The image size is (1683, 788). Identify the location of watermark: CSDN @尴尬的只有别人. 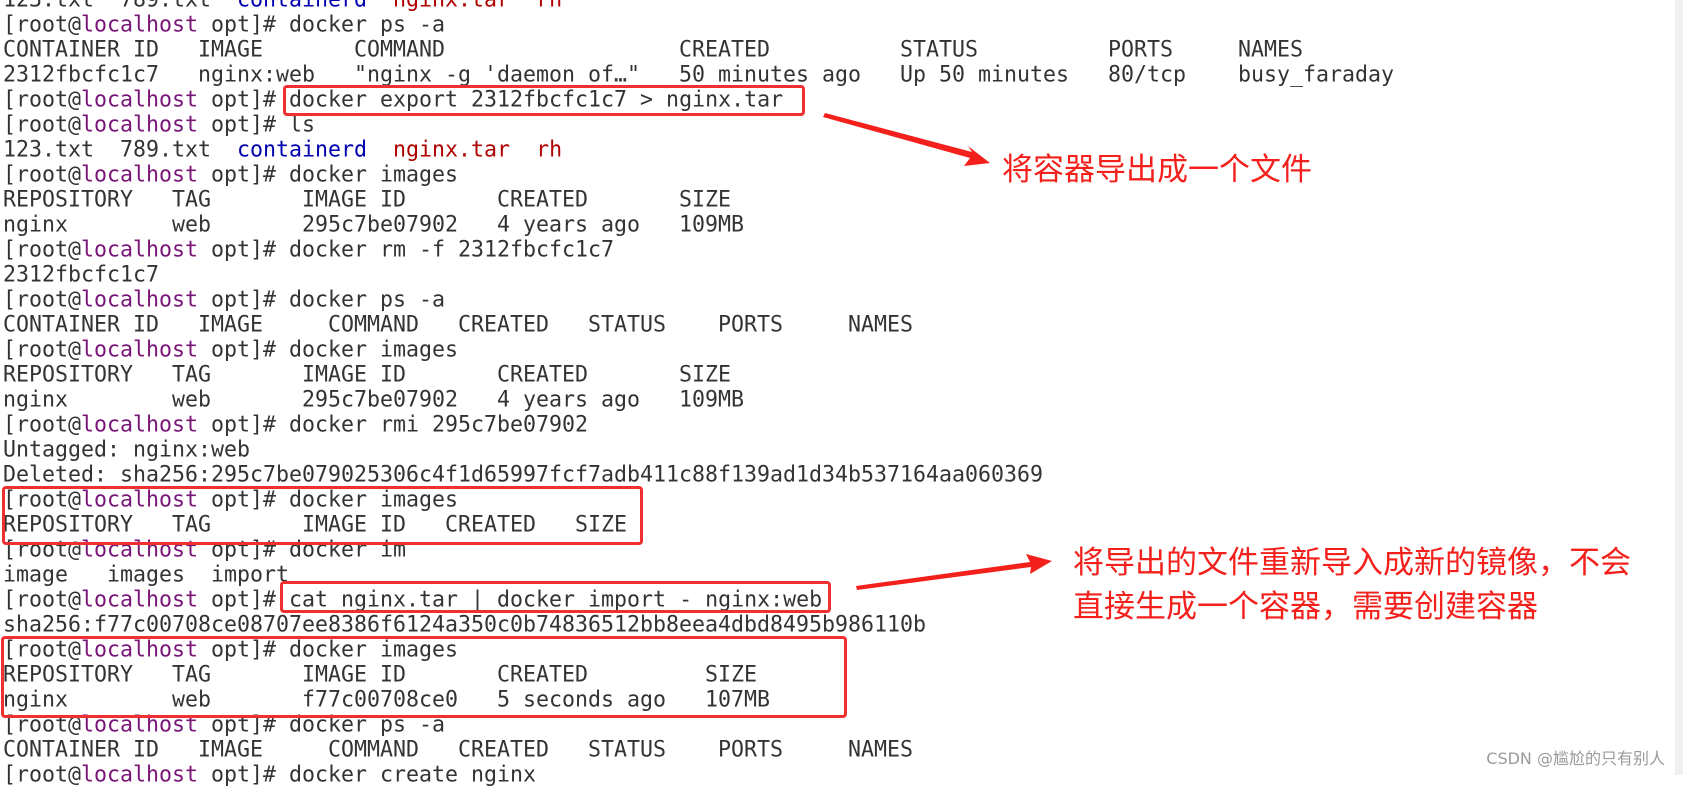
(1575, 758).